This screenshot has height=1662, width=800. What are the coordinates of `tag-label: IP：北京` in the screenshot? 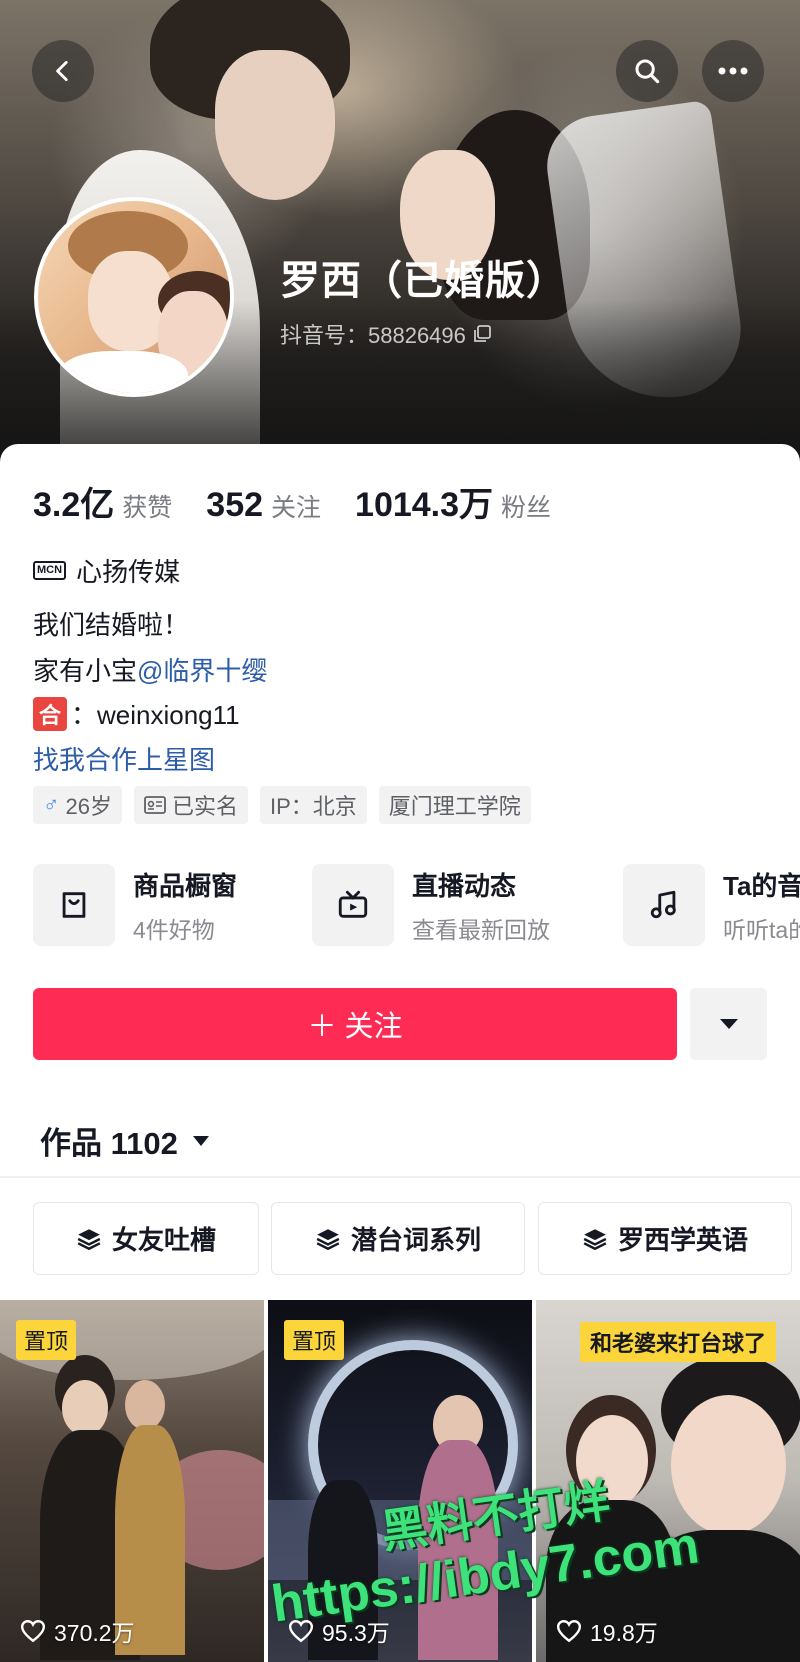 It's located at (313, 806).